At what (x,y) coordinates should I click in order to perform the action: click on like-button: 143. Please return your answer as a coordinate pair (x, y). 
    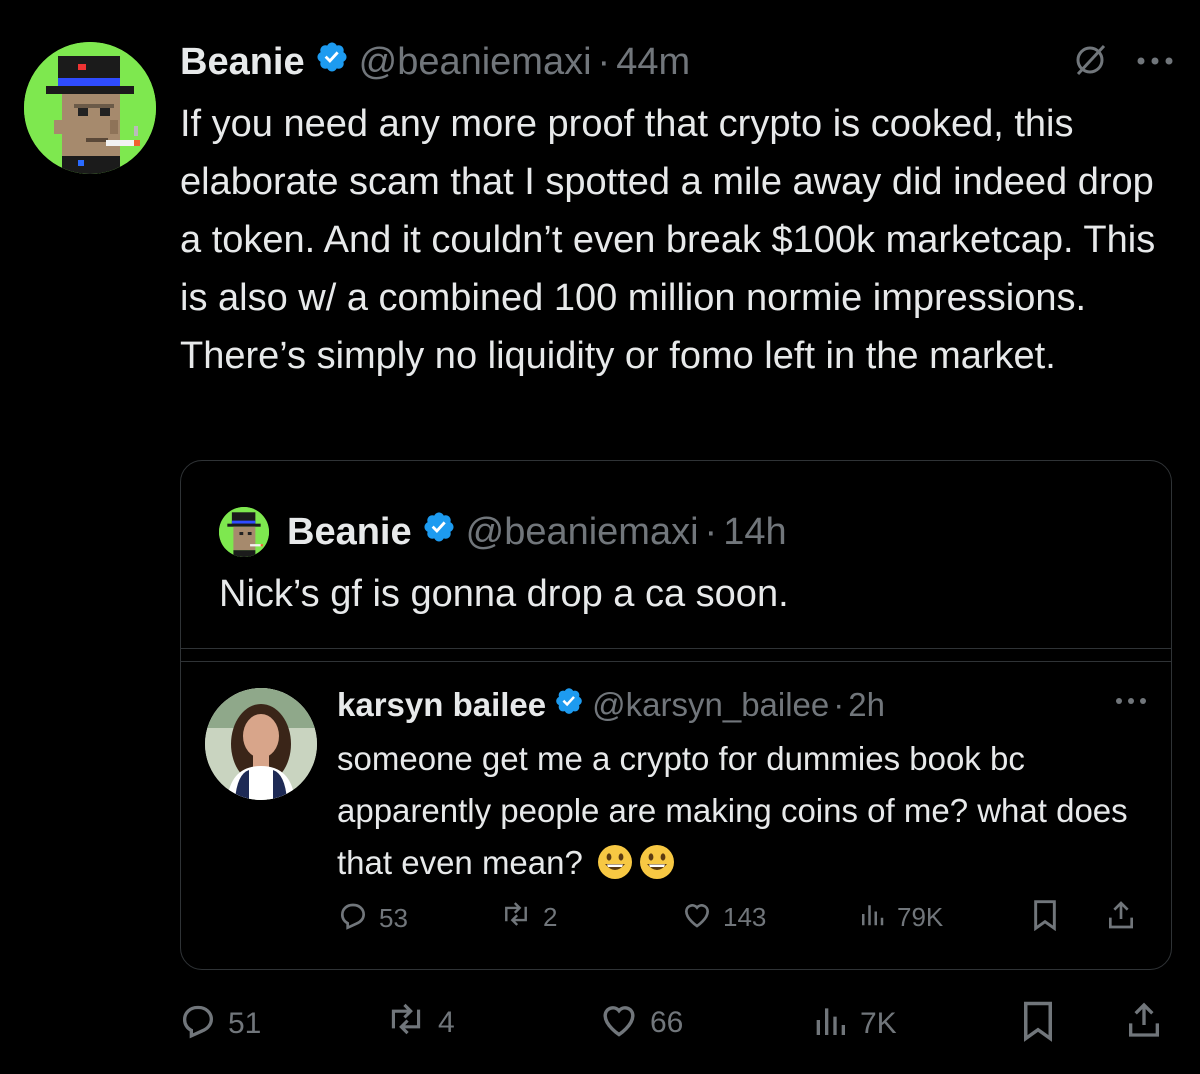
    Looking at the image, I should click on (723, 917).